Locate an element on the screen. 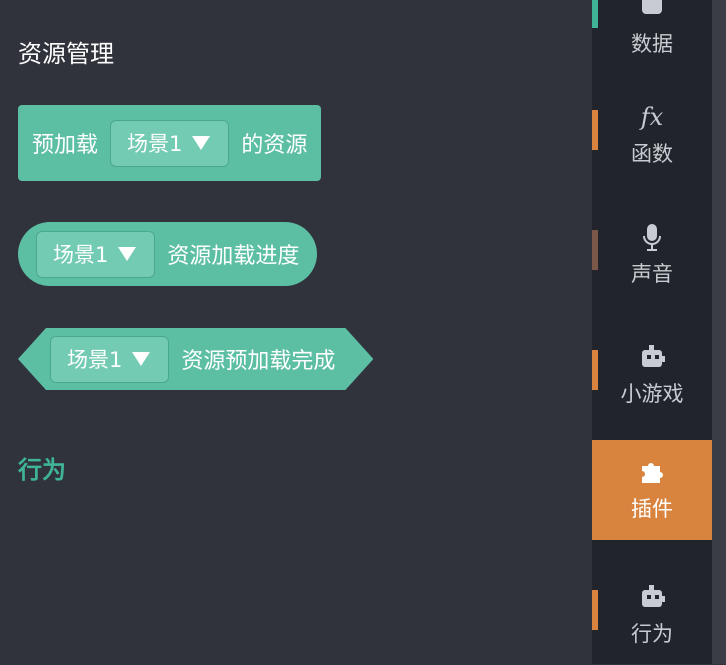 Image resolution: width=726 pixels, height=665 pixels. category-function: fx 函数 is located at coordinates (652, 135).